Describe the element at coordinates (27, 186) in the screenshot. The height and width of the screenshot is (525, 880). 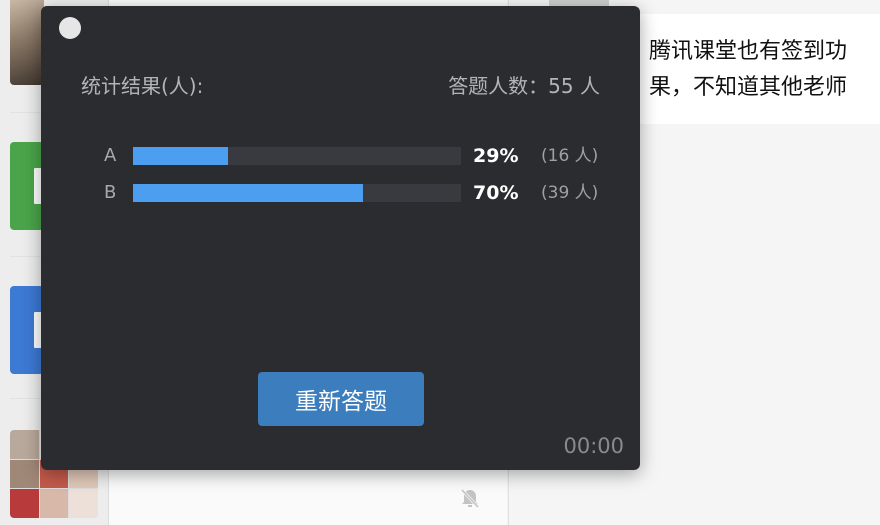
I see `app-tile-green` at that location.